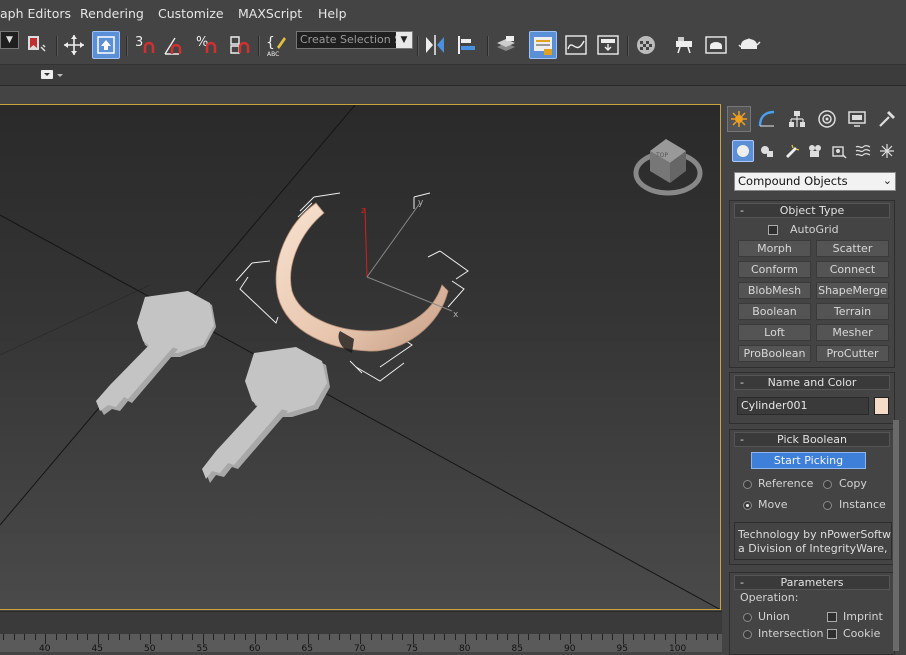 The width and height of the screenshot is (906, 655). What do you see at coordinates (863, 151) in the screenshot?
I see `space-warps-icon` at bounding box center [863, 151].